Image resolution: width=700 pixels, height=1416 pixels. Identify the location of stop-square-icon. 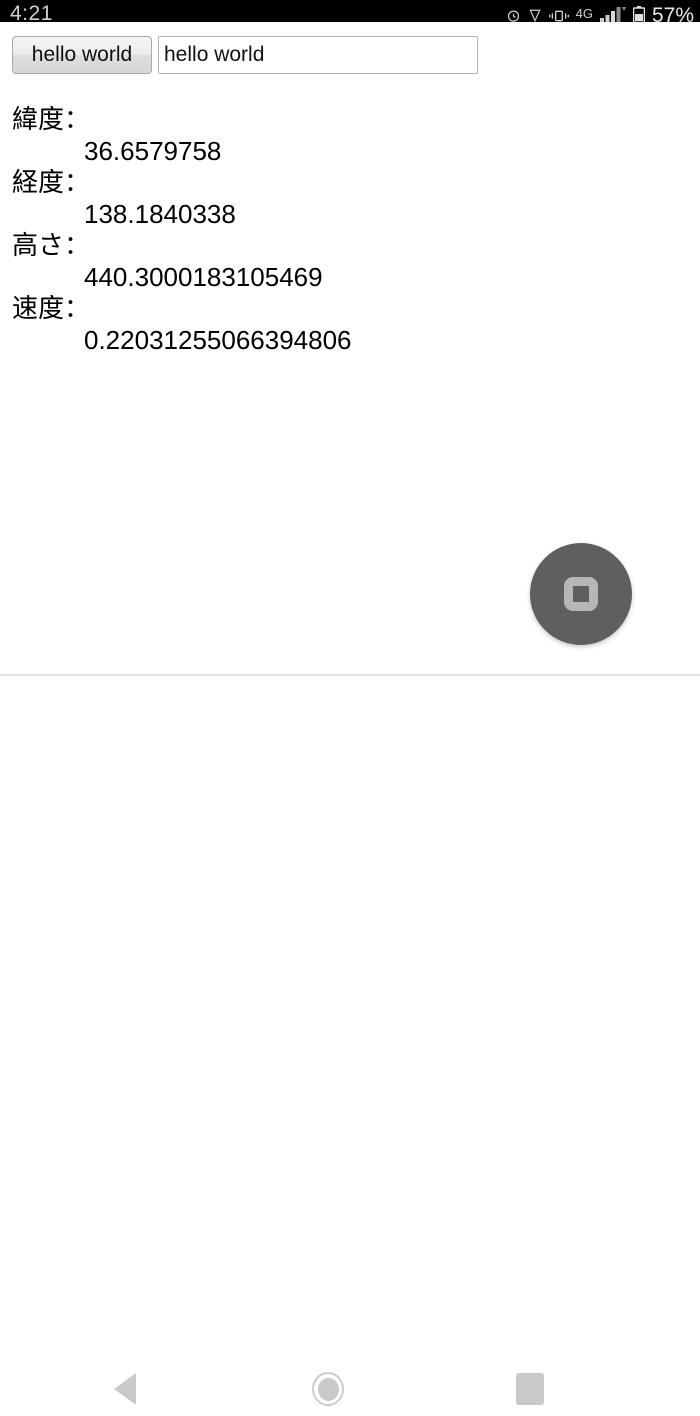
(581, 594).